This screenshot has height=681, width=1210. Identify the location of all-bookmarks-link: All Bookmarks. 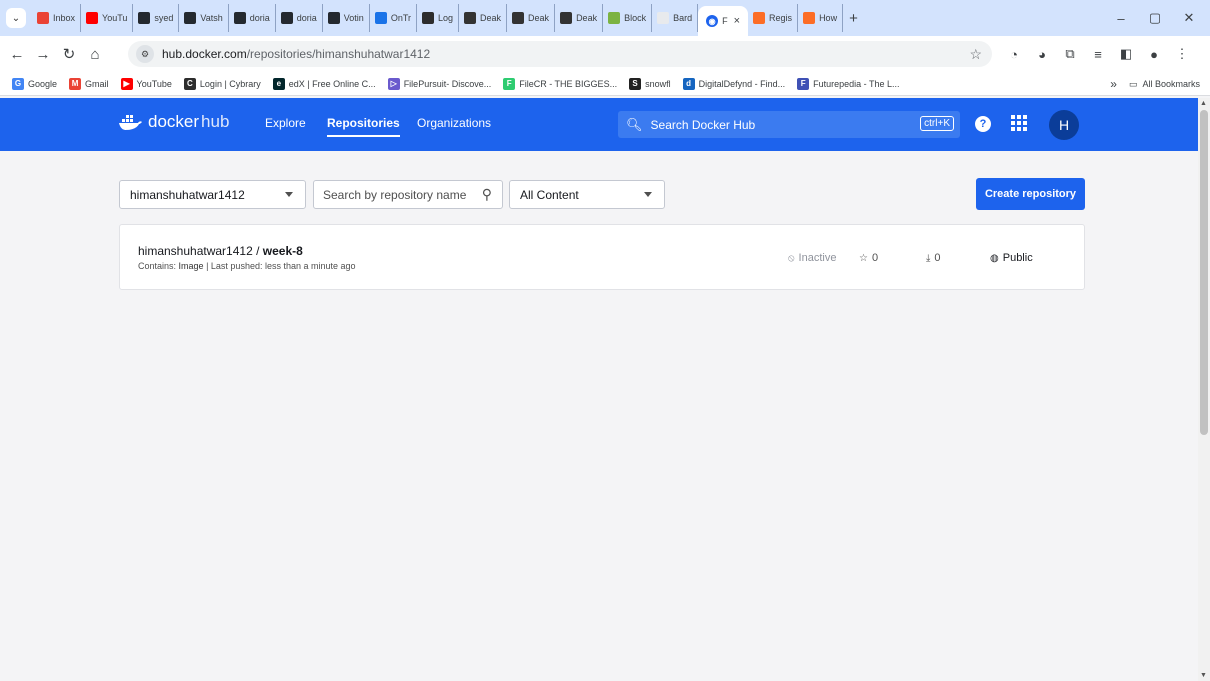
(1171, 84).